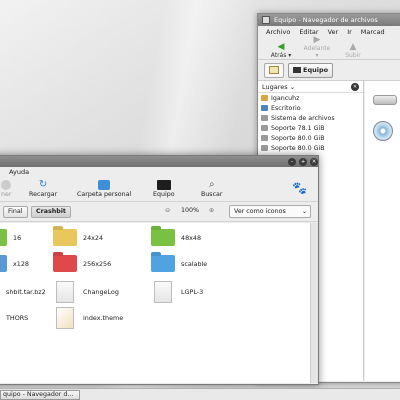 This screenshot has width=400, height=400. What do you see at coordinates (260, 211) in the screenshot?
I see `view-mode-value: Ver como iconos` at bounding box center [260, 211].